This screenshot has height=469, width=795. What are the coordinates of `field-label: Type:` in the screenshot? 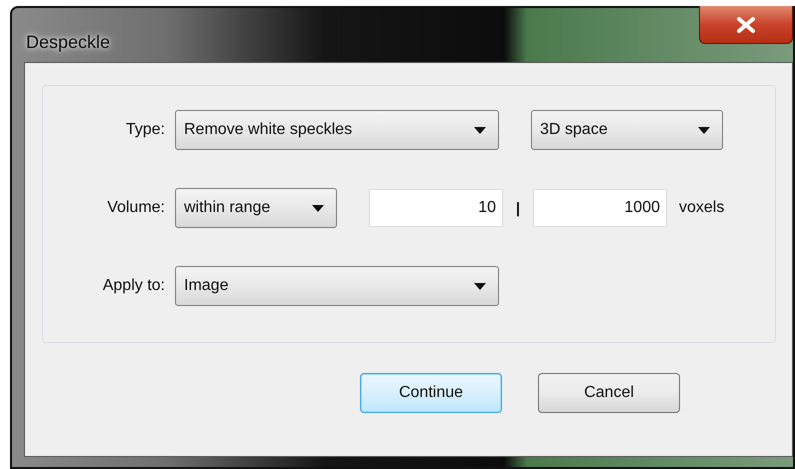 It's located at (145, 130).